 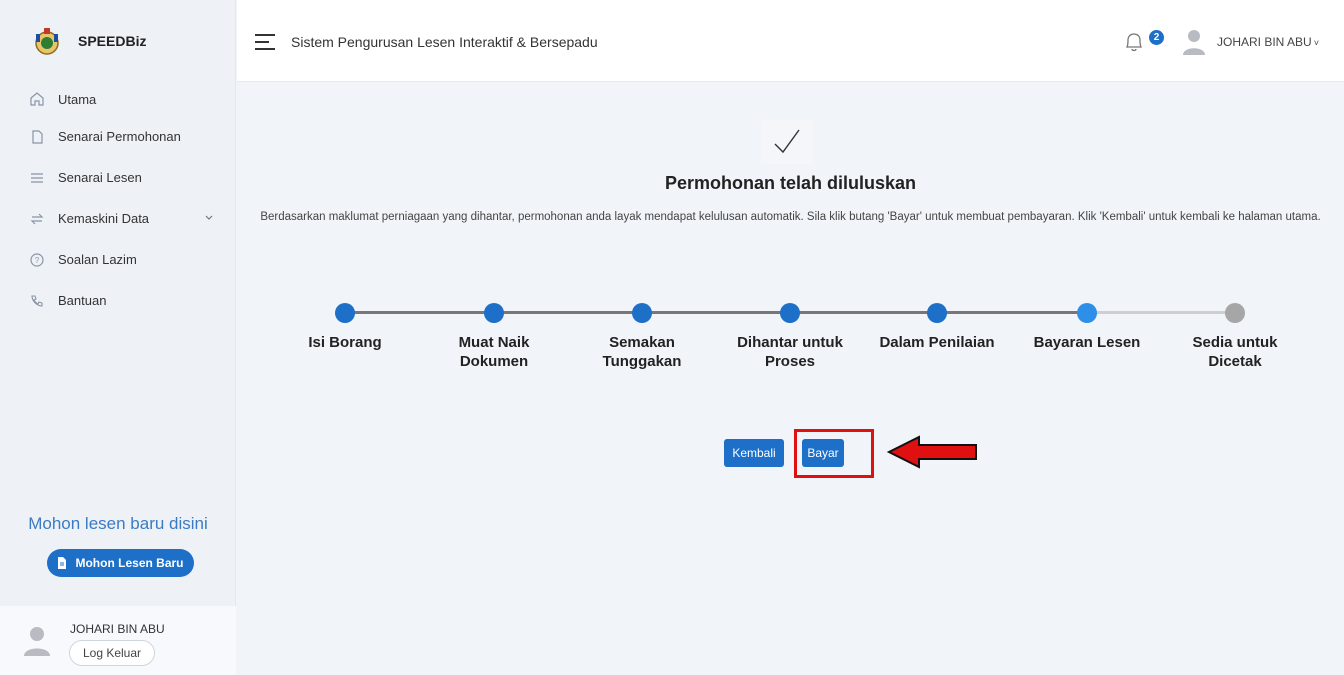 I want to click on brand-name: SPEEDBiz, so click(x=112, y=41).